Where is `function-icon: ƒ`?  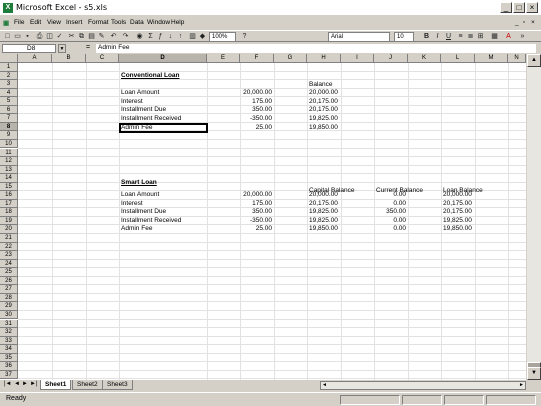
function-icon: ƒ is located at coordinates (160, 36).